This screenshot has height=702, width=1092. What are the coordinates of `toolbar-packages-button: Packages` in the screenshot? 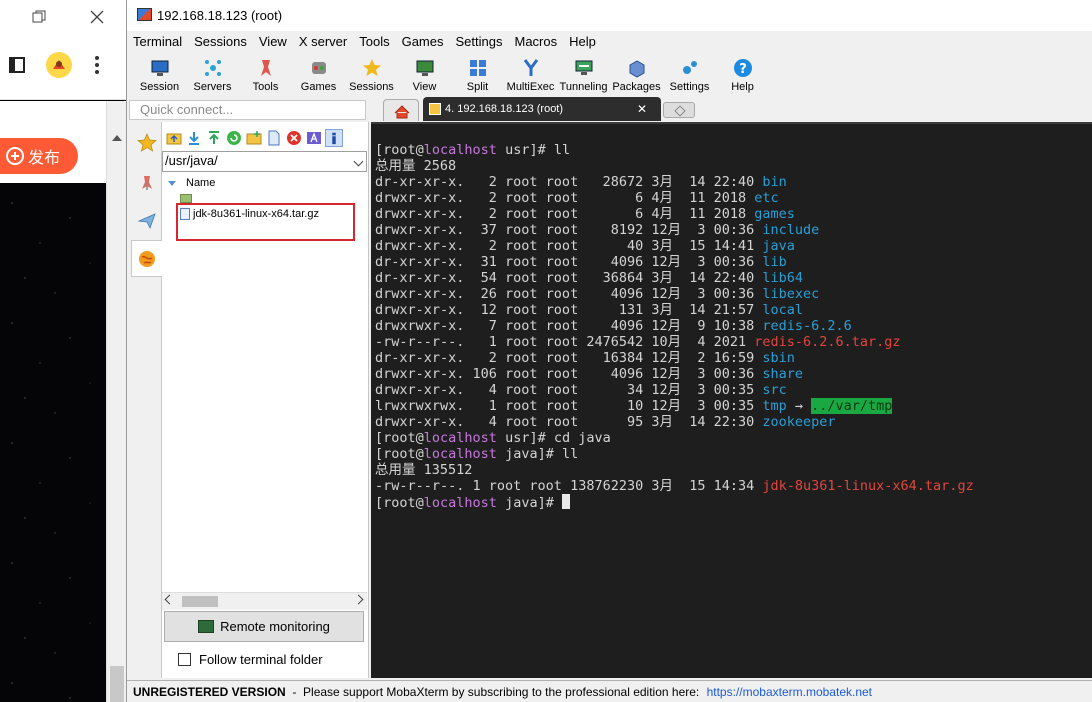 It's located at (636, 73).